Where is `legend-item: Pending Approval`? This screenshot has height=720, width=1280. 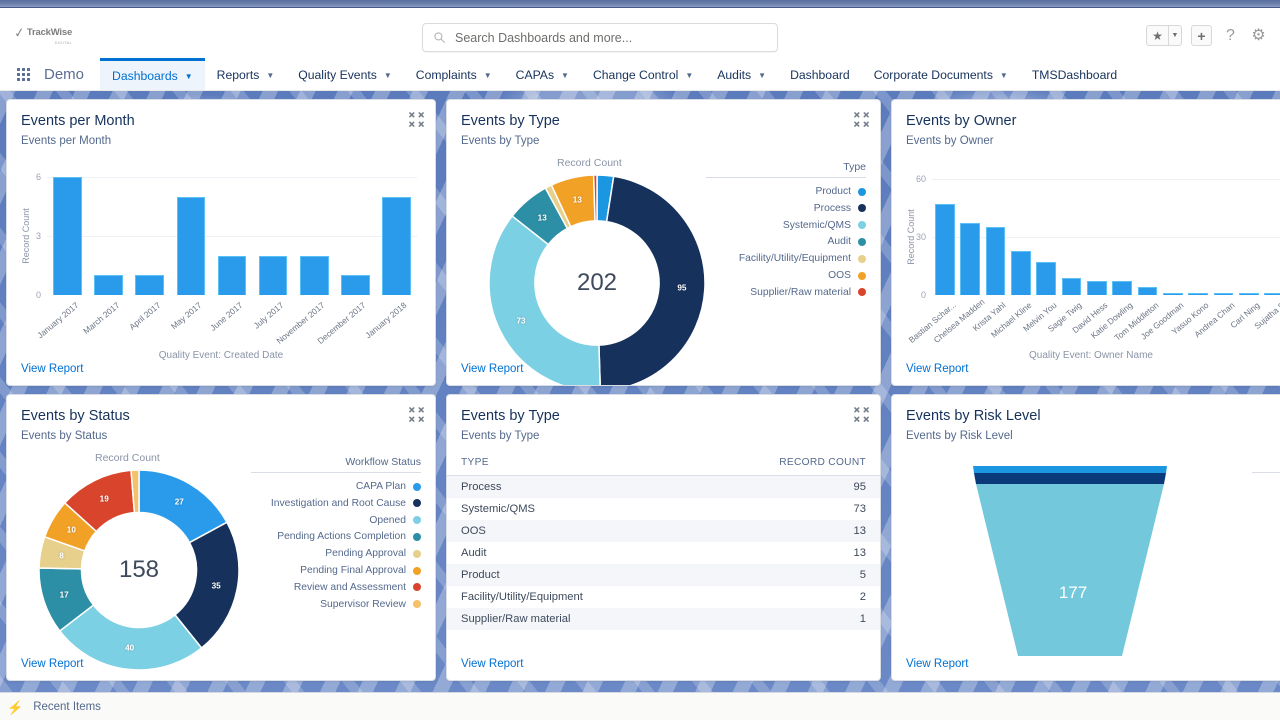 legend-item: Pending Approval is located at coordinates (336, 553).